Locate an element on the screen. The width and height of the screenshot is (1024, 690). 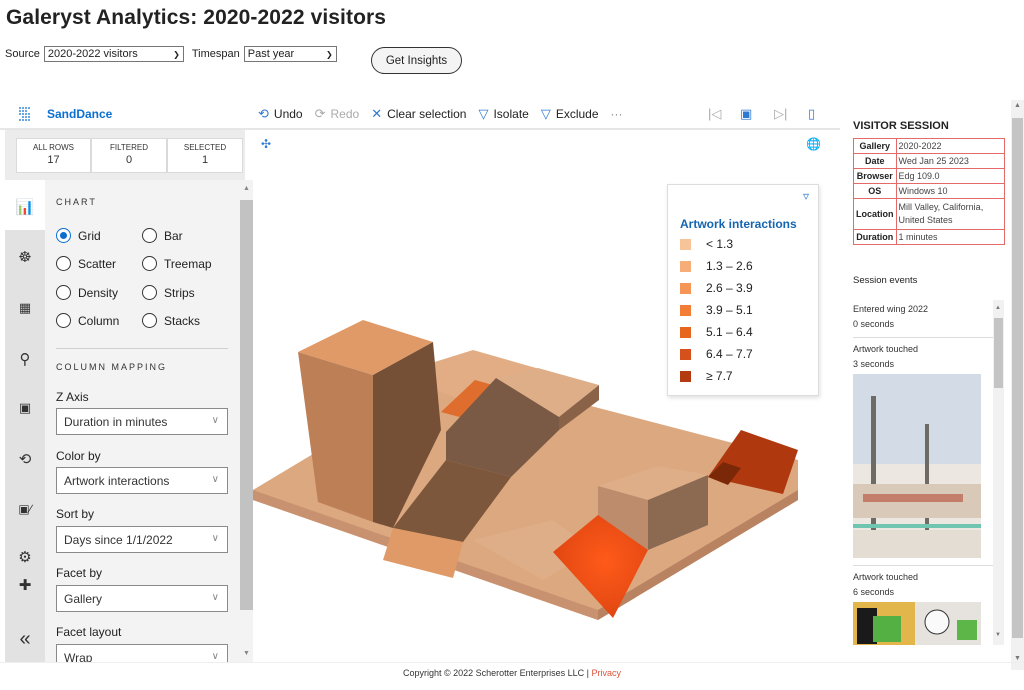
table-row: Browser Edg 109.0 is located at coordinates (929, 176).